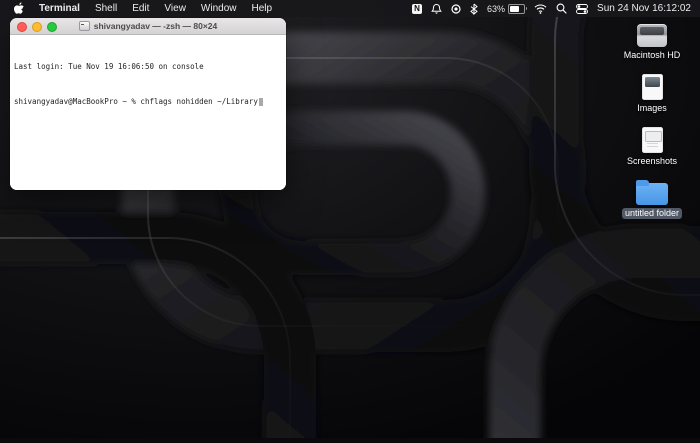 The width and height of the screenshot is (700, 443). I want to click on desktop-icon-untitled-folder: untitled folder, so click(652, 199).